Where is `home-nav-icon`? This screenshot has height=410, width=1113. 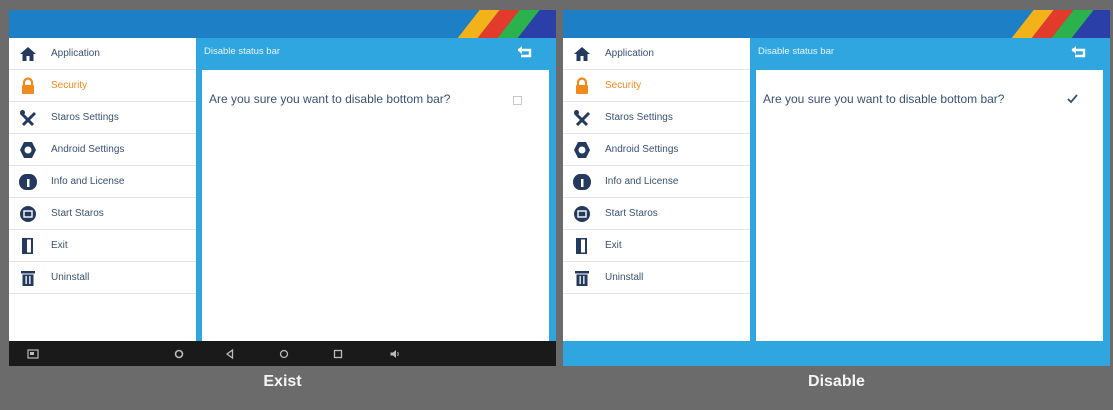 home-nav-icon is located at coordinates (284, 353).